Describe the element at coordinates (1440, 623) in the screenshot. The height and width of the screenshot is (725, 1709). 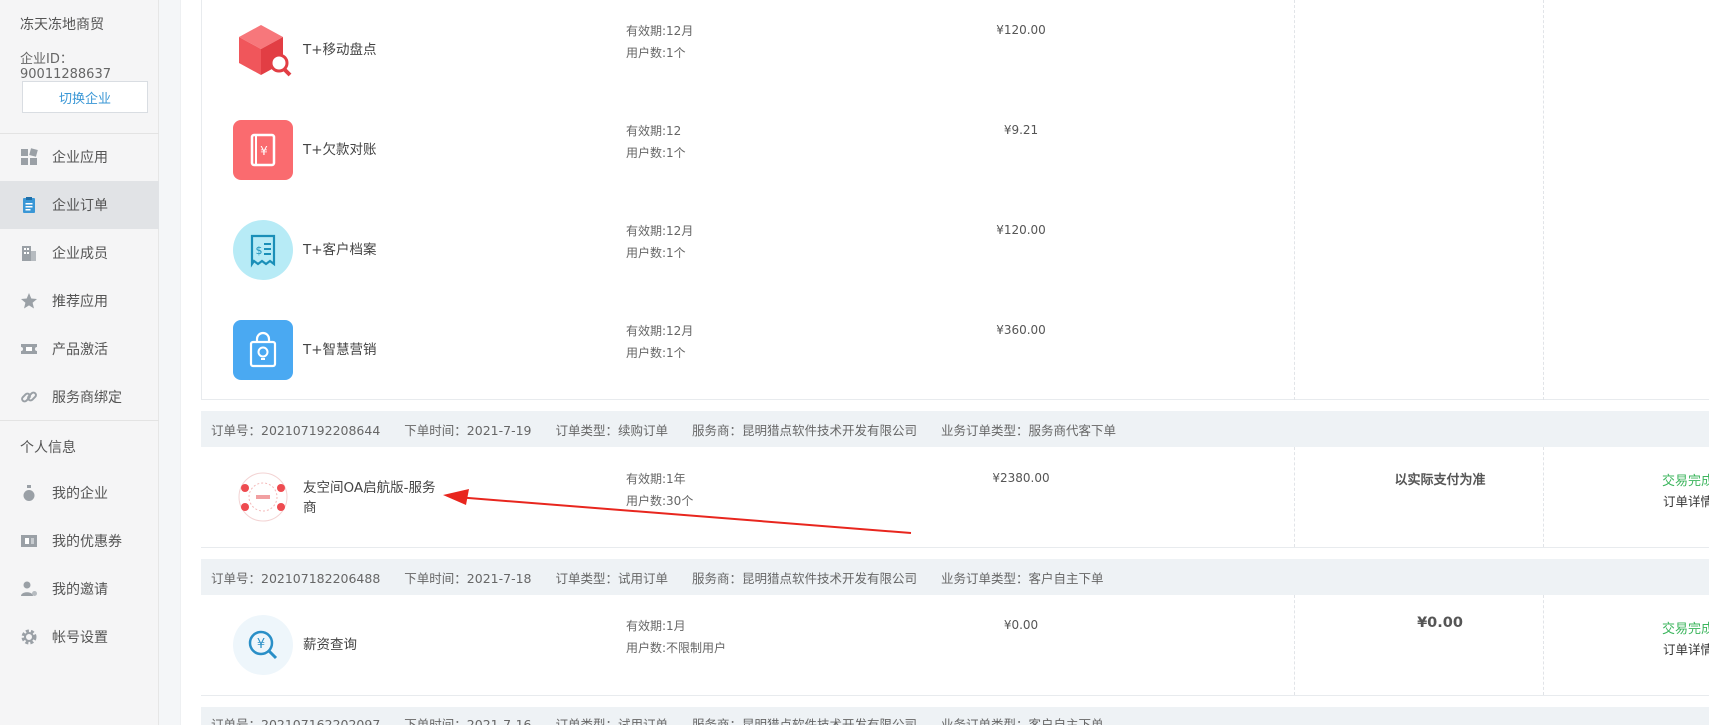
I see `actual-payment: ¥0.00` at that location.